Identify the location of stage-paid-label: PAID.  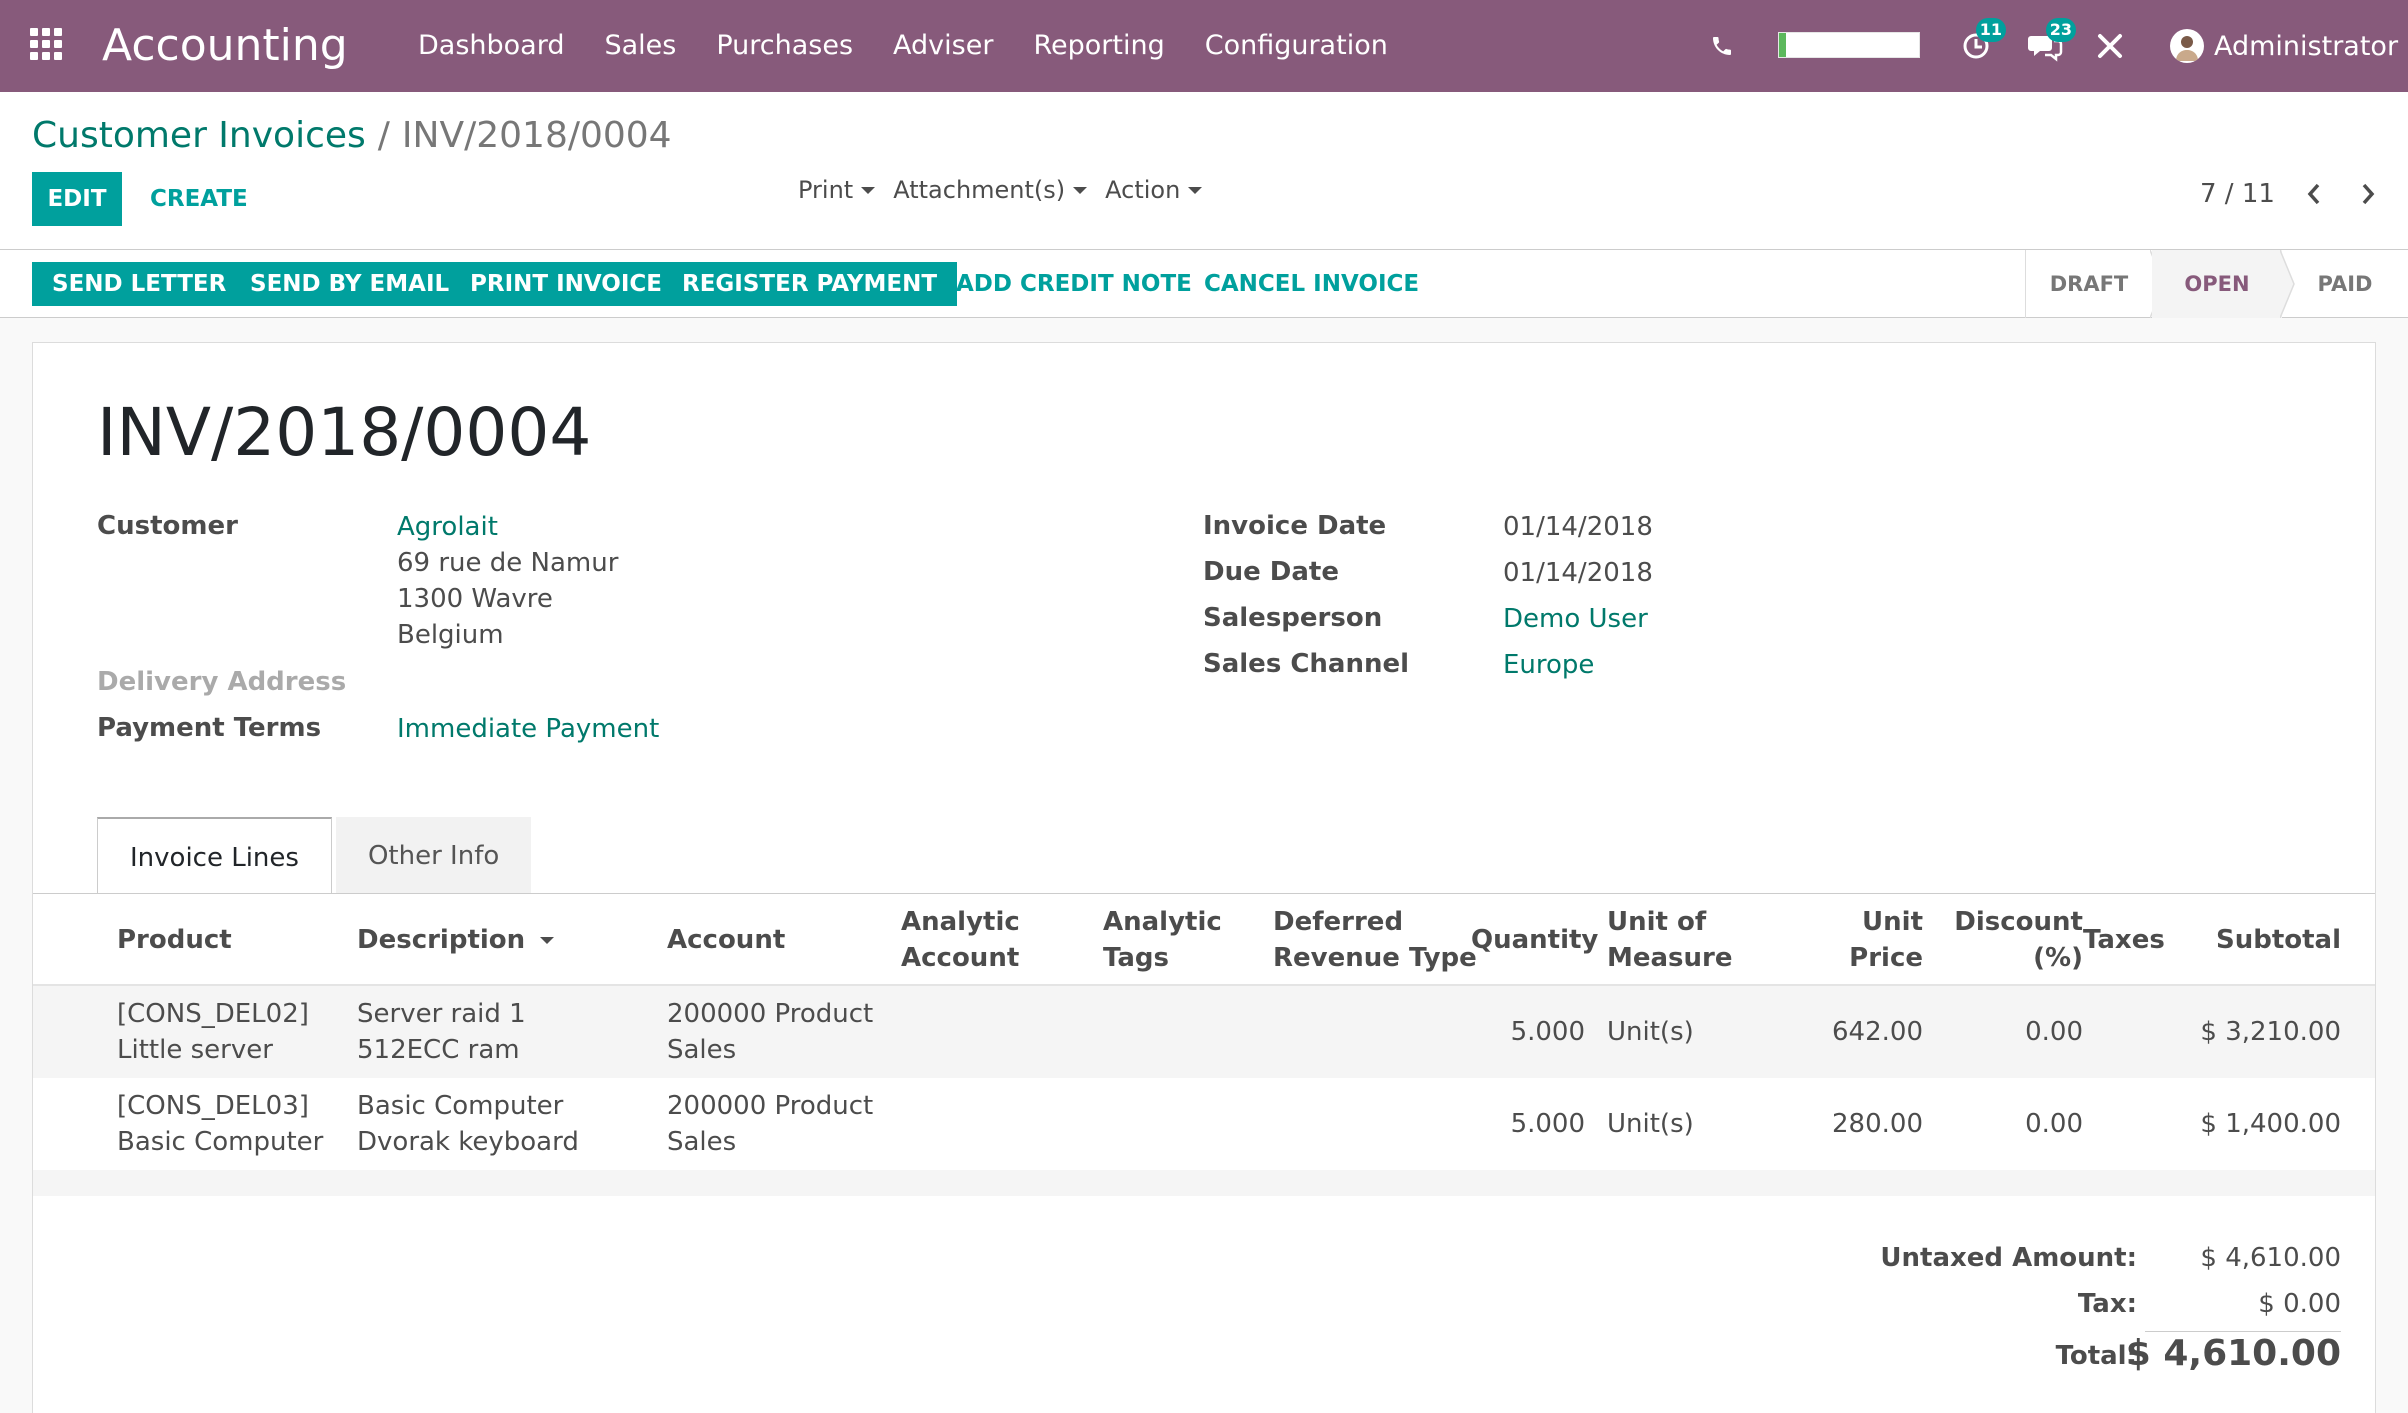
(2345, 284).